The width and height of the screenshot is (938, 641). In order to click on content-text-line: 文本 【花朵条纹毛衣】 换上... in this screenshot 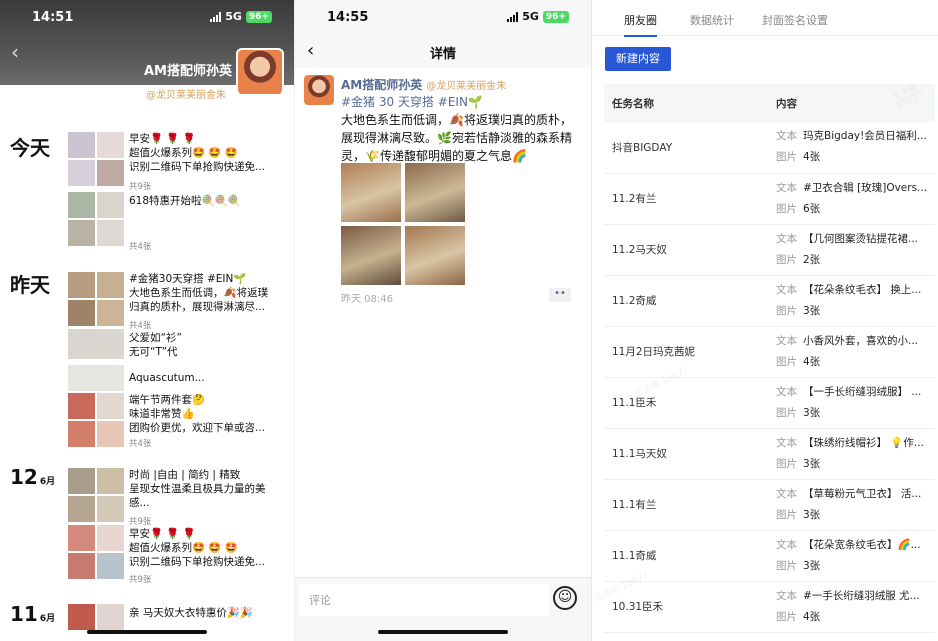, I will do `click(854, 290)`.